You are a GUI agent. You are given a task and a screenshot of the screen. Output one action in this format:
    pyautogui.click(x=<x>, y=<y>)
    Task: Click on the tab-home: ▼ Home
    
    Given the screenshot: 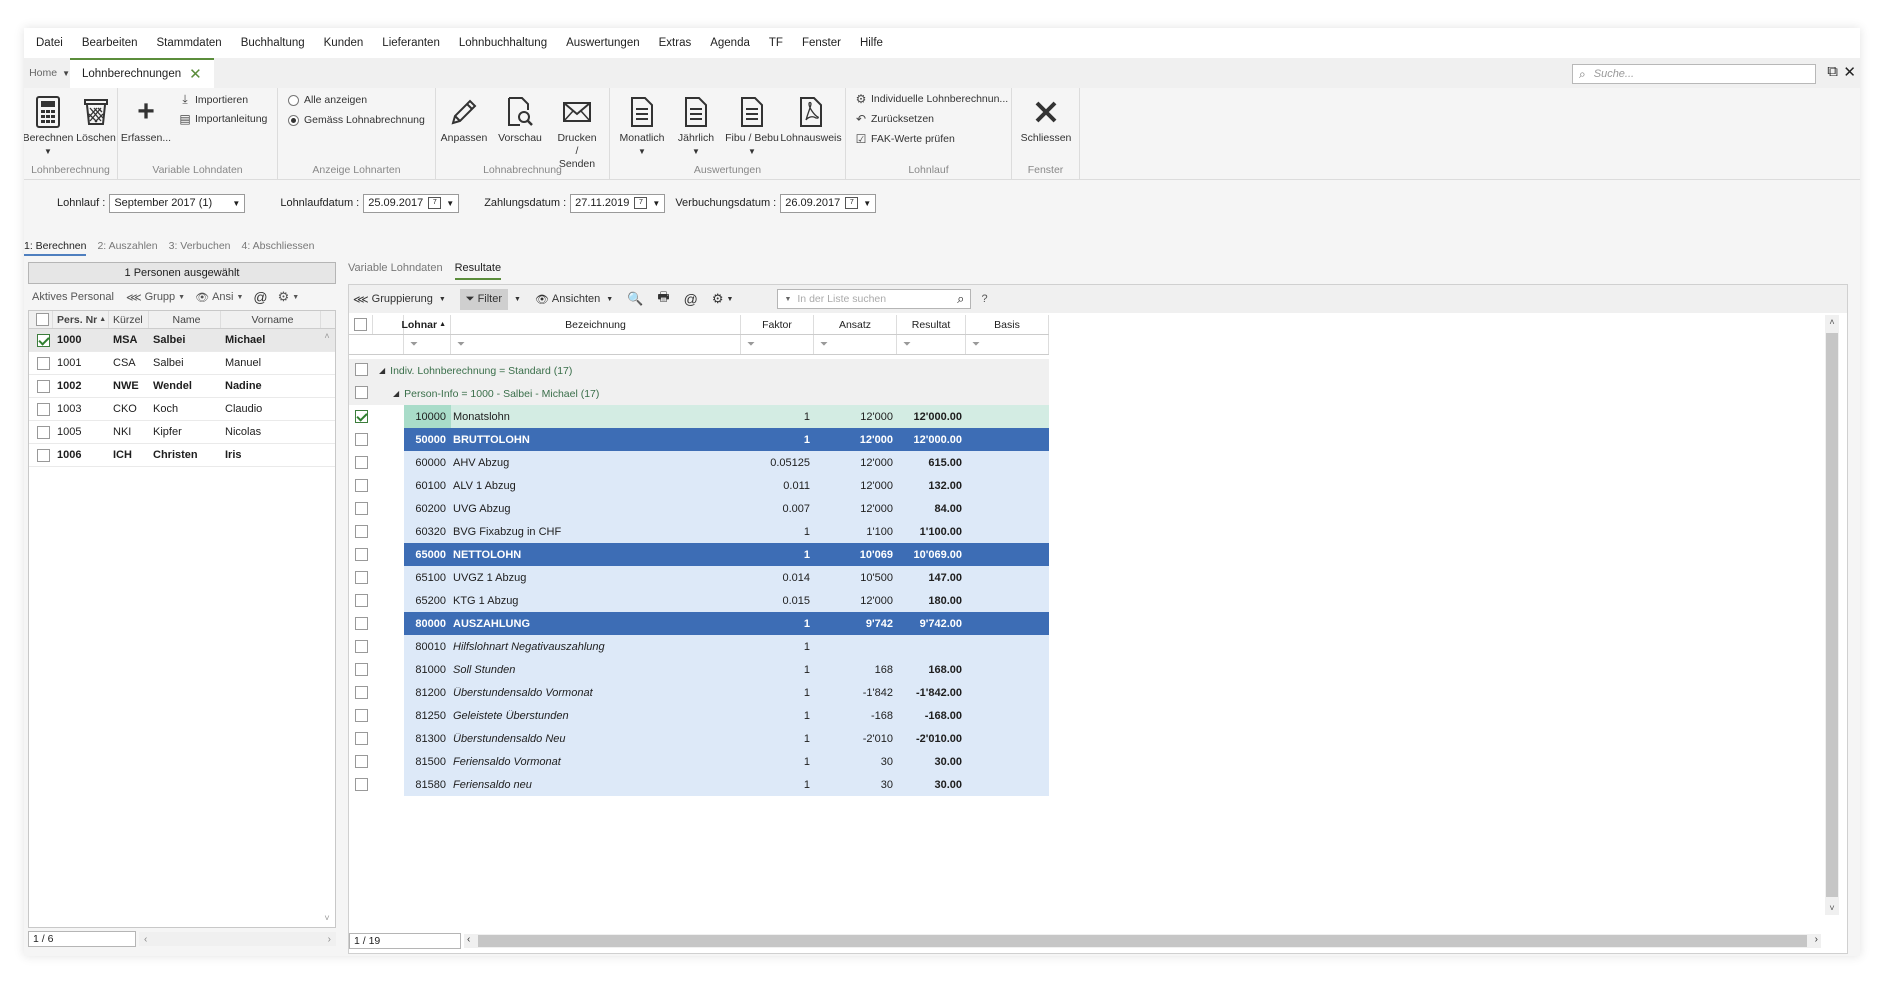 What is the action you would take?
    pyautogui.click(x=47, y=73)
    